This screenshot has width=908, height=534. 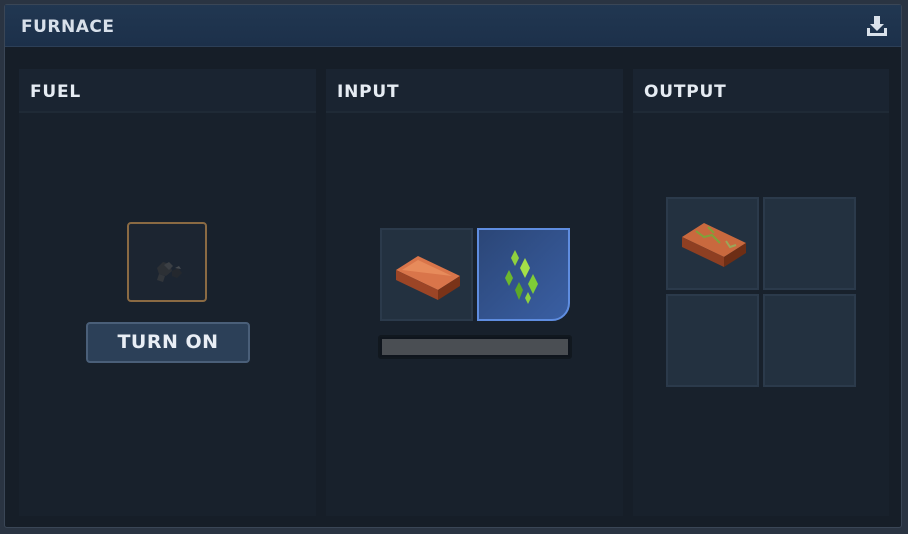 I want to click on fuel-heading: FUEL, so click(x=56, y=92).